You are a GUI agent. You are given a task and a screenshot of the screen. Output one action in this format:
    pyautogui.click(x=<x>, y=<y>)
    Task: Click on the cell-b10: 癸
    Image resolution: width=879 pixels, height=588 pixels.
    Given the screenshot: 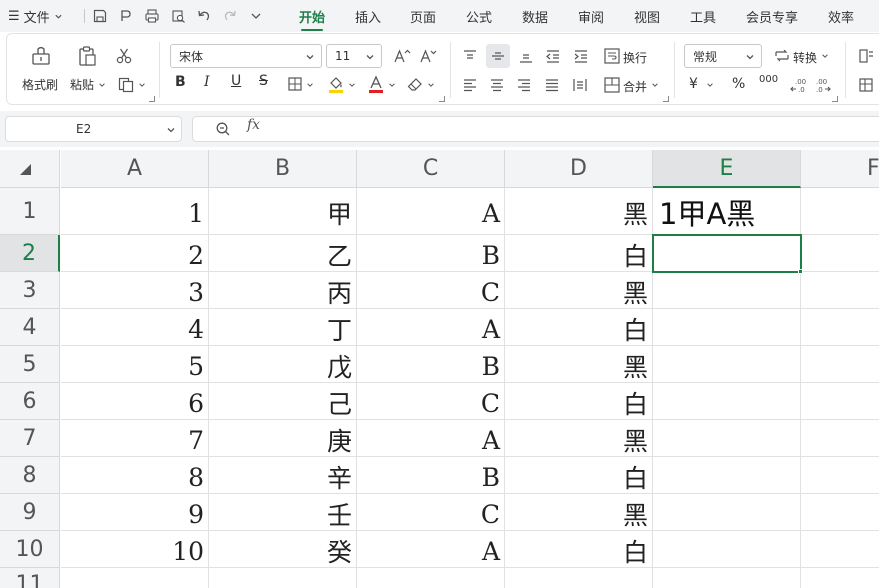 What is the action you would take?
    pyautogui.click(x=283, y=549)
    